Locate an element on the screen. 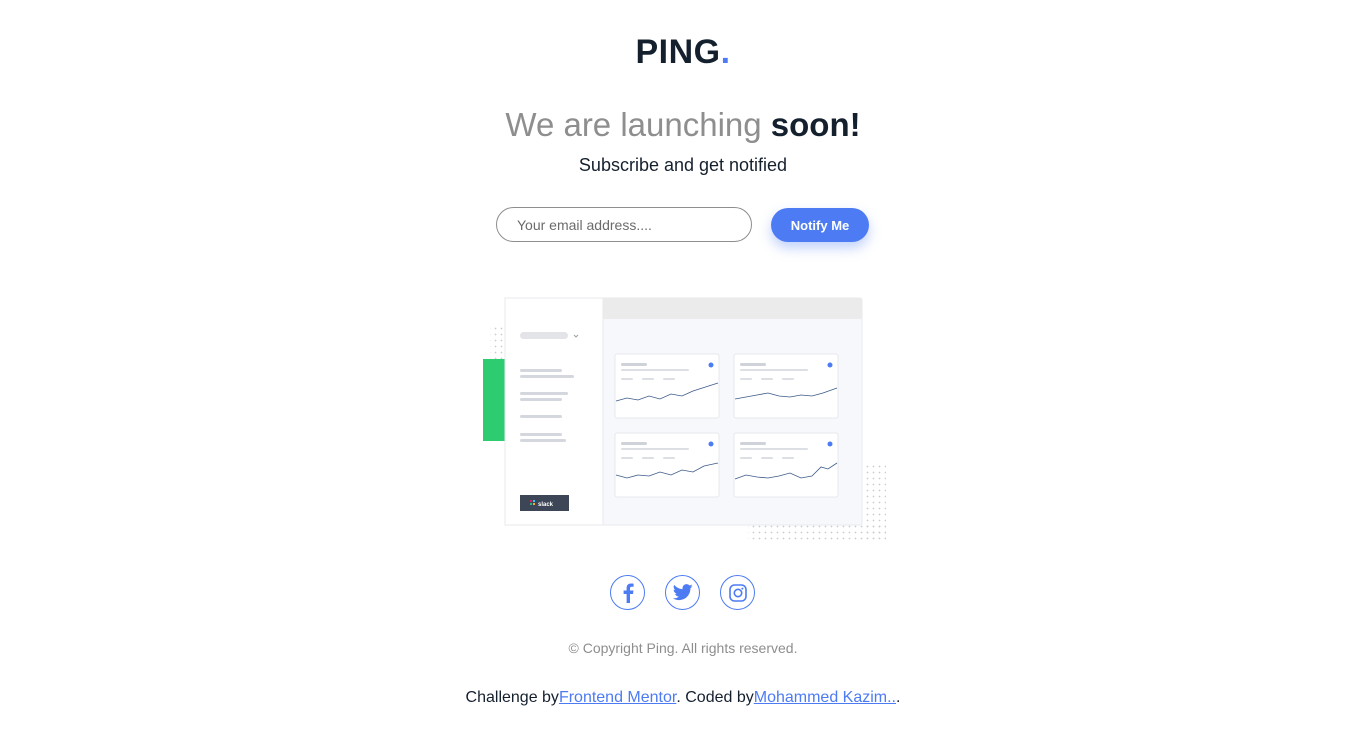 The image size is (1366, 748). dashboard-illustration: slack is located at coordinates (684, 419).